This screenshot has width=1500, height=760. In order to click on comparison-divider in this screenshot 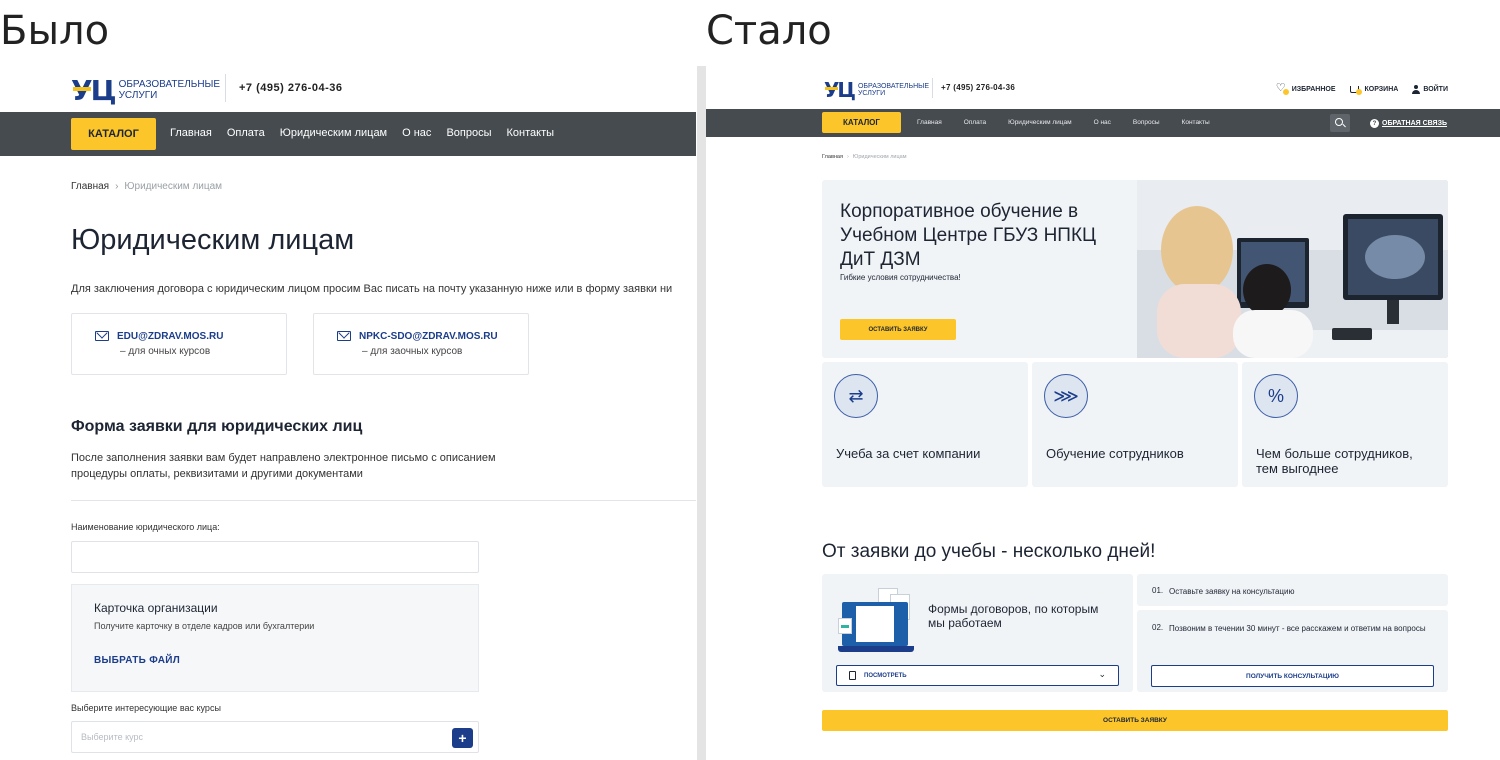, I will do `click(701, 413)`.